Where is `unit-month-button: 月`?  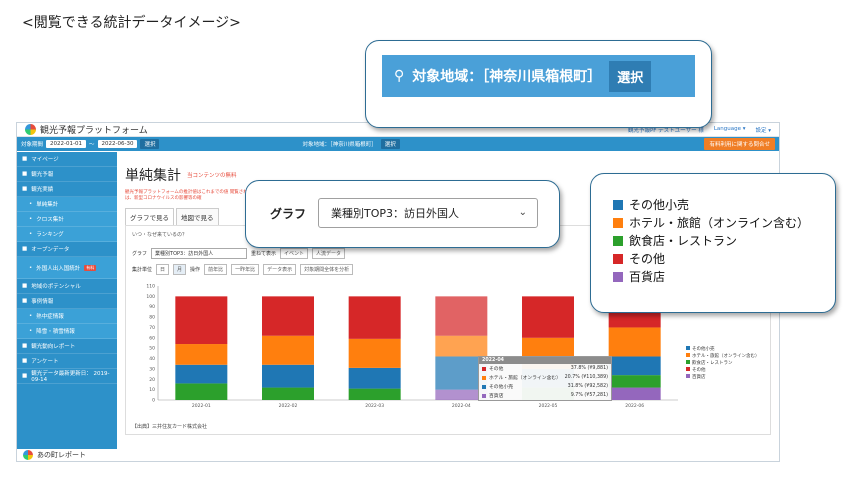
unit-month-button: 月 is located at coordinates (180, 269).